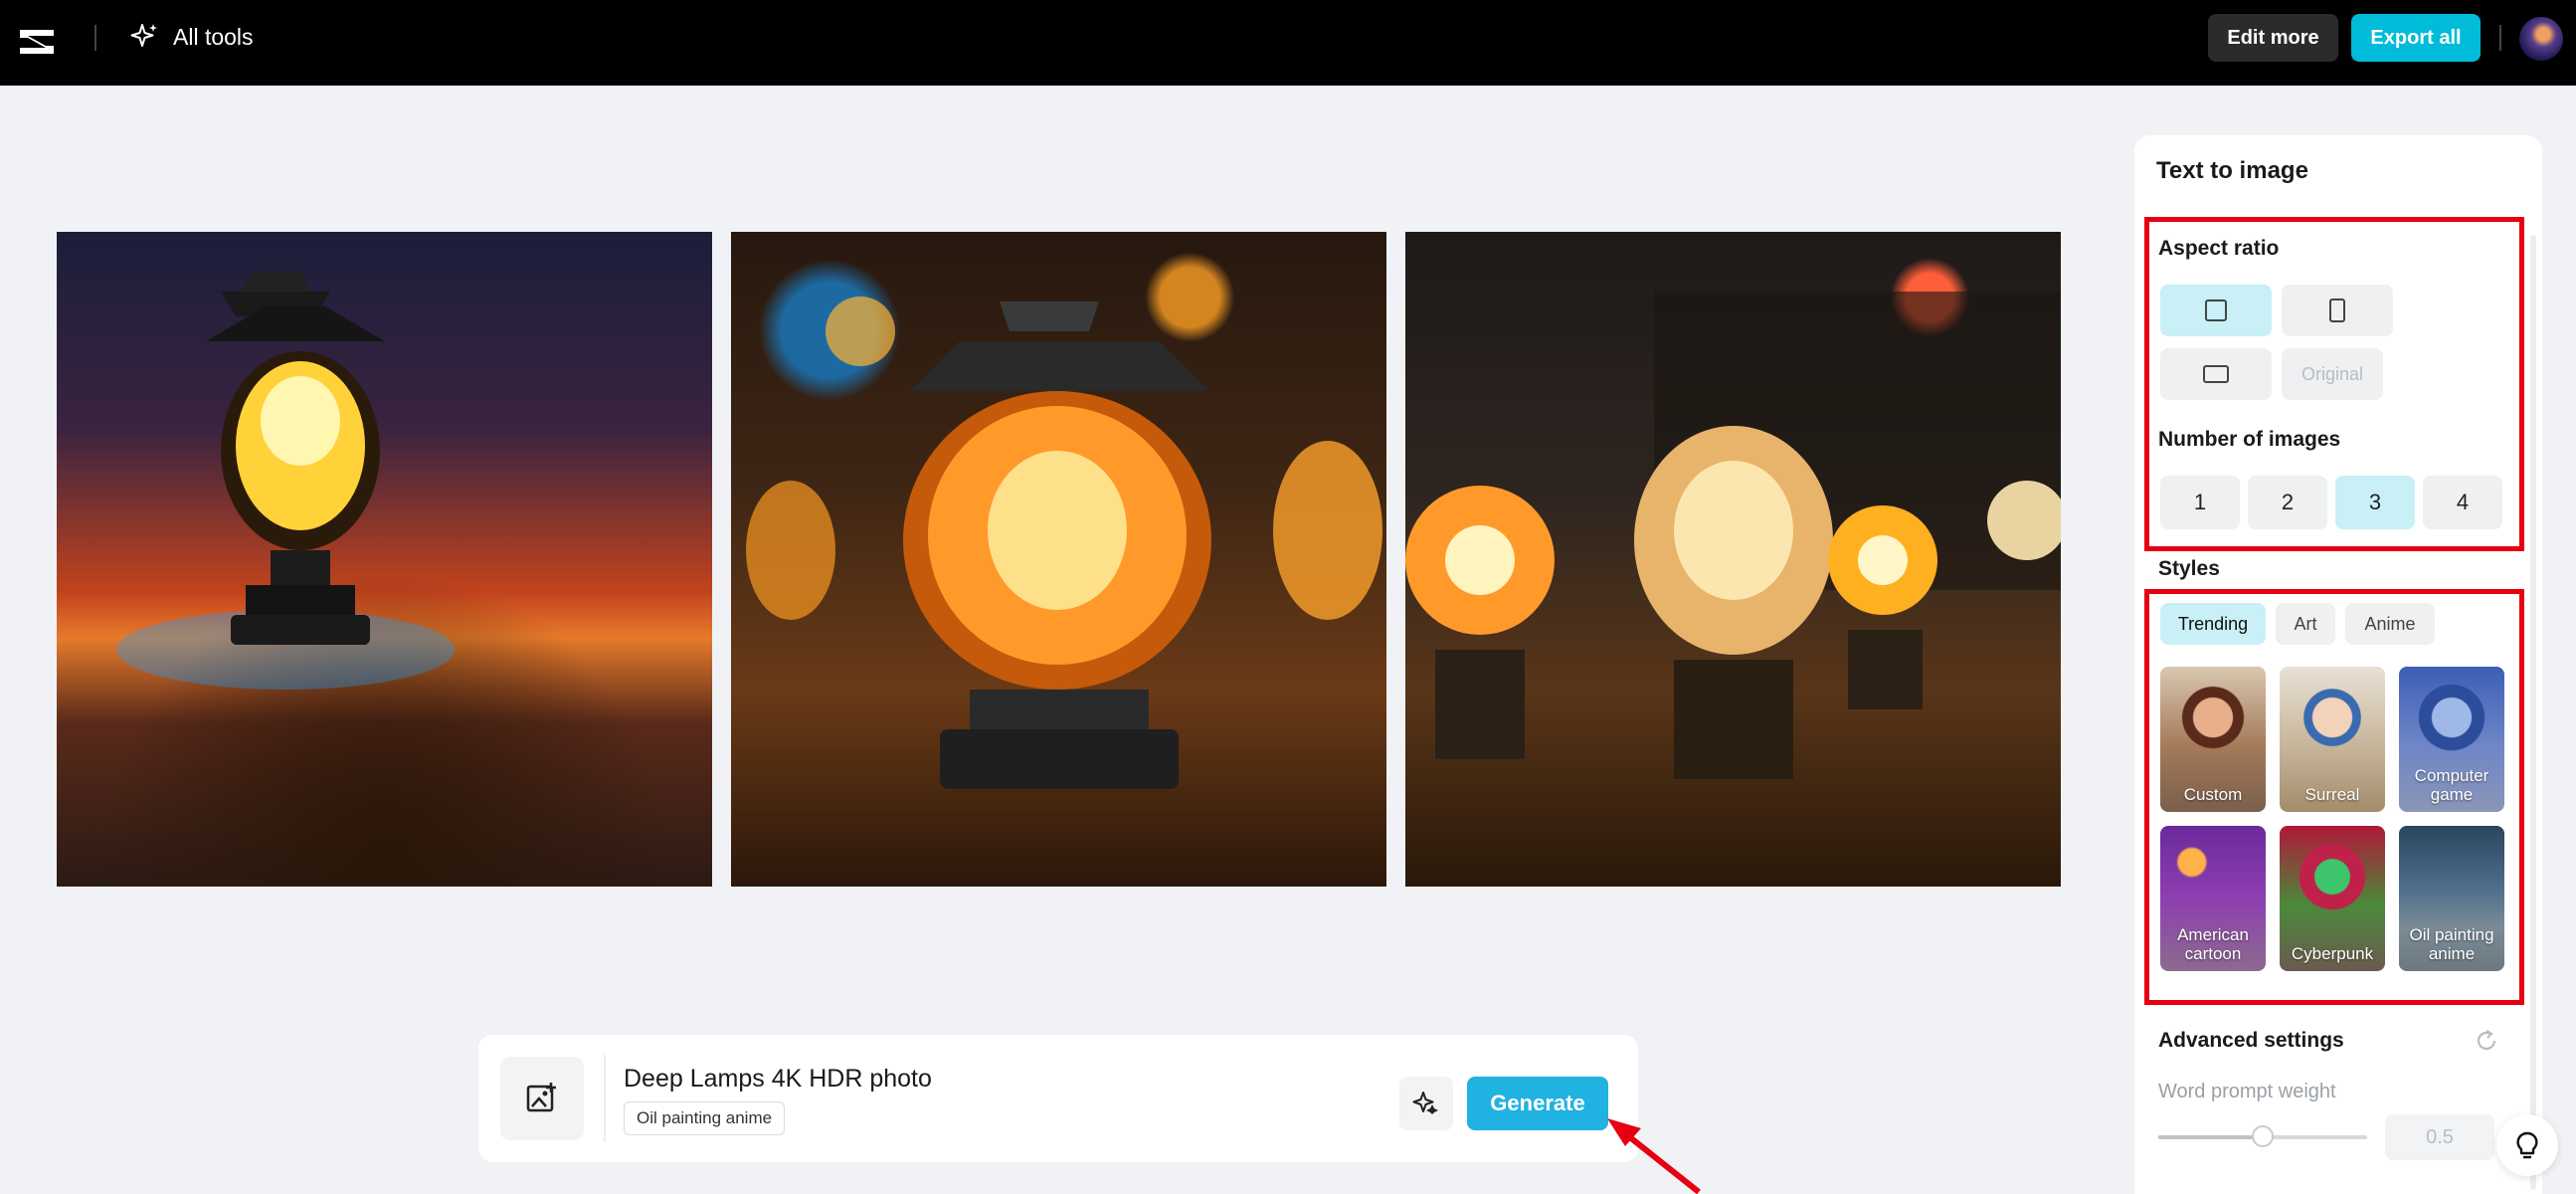 Image resolution: width=2576 pixels, height=1194 pixels. What do you see at coordinates (2451, 898) in the screenshot?
I see `style-card-oil-painting-anime: Oil painting anime` at bounding box center [2451, 898].